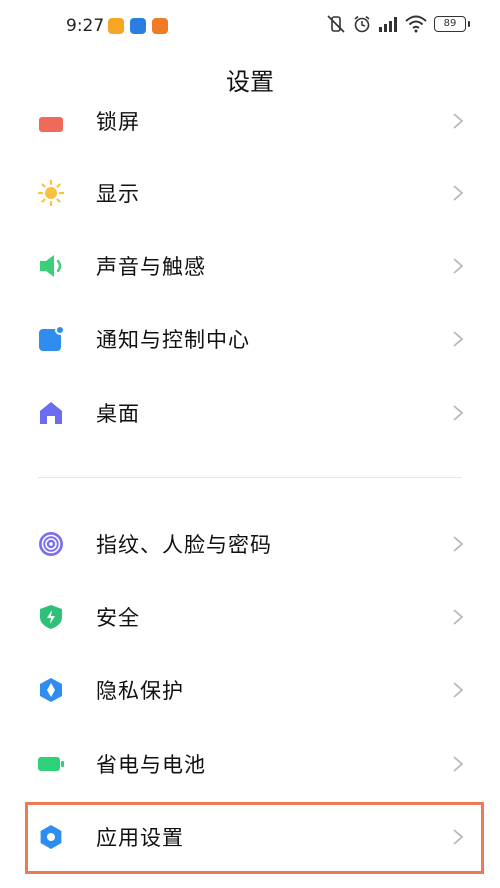 The height and width of the screenshot is (888, 500). I want to click on settings-item-label: 桌面, so click(118, 414).